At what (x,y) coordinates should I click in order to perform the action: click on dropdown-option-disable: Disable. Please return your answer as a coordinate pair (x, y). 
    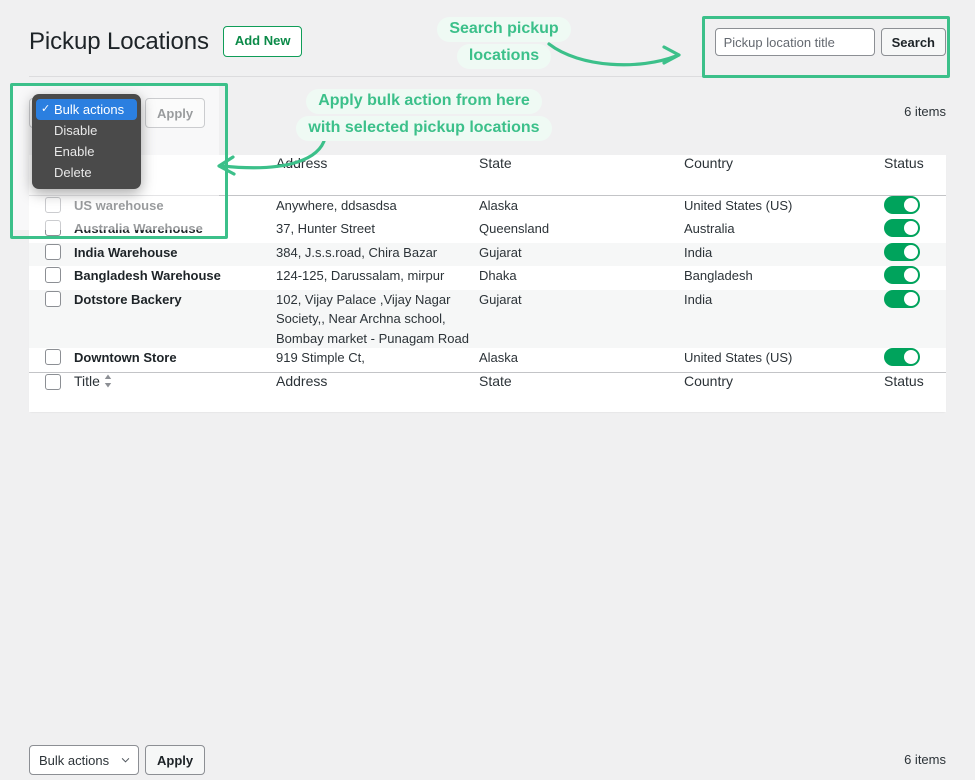
    Looking at the image, I should click on (86, 130).